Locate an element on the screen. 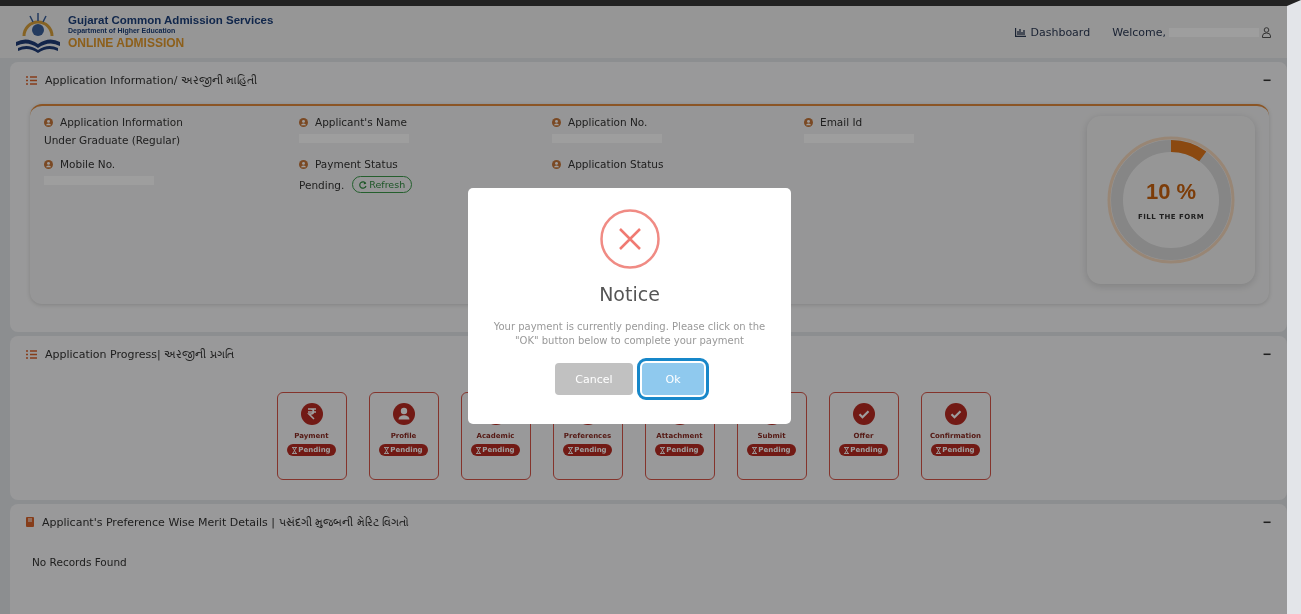  field-label: Payment Status is located at coordinates (356, 164).